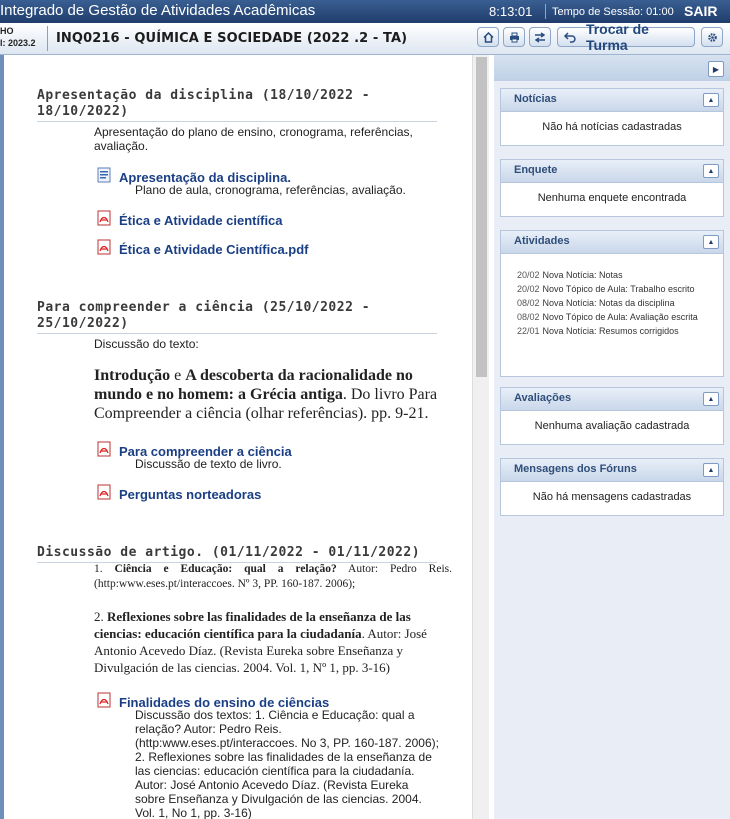 This screenshot has width=730, height=819. Describe the element at coordinates (612, 127) in the screenshot. I see `empty-message: Não há notícias cadastradas` at that location.